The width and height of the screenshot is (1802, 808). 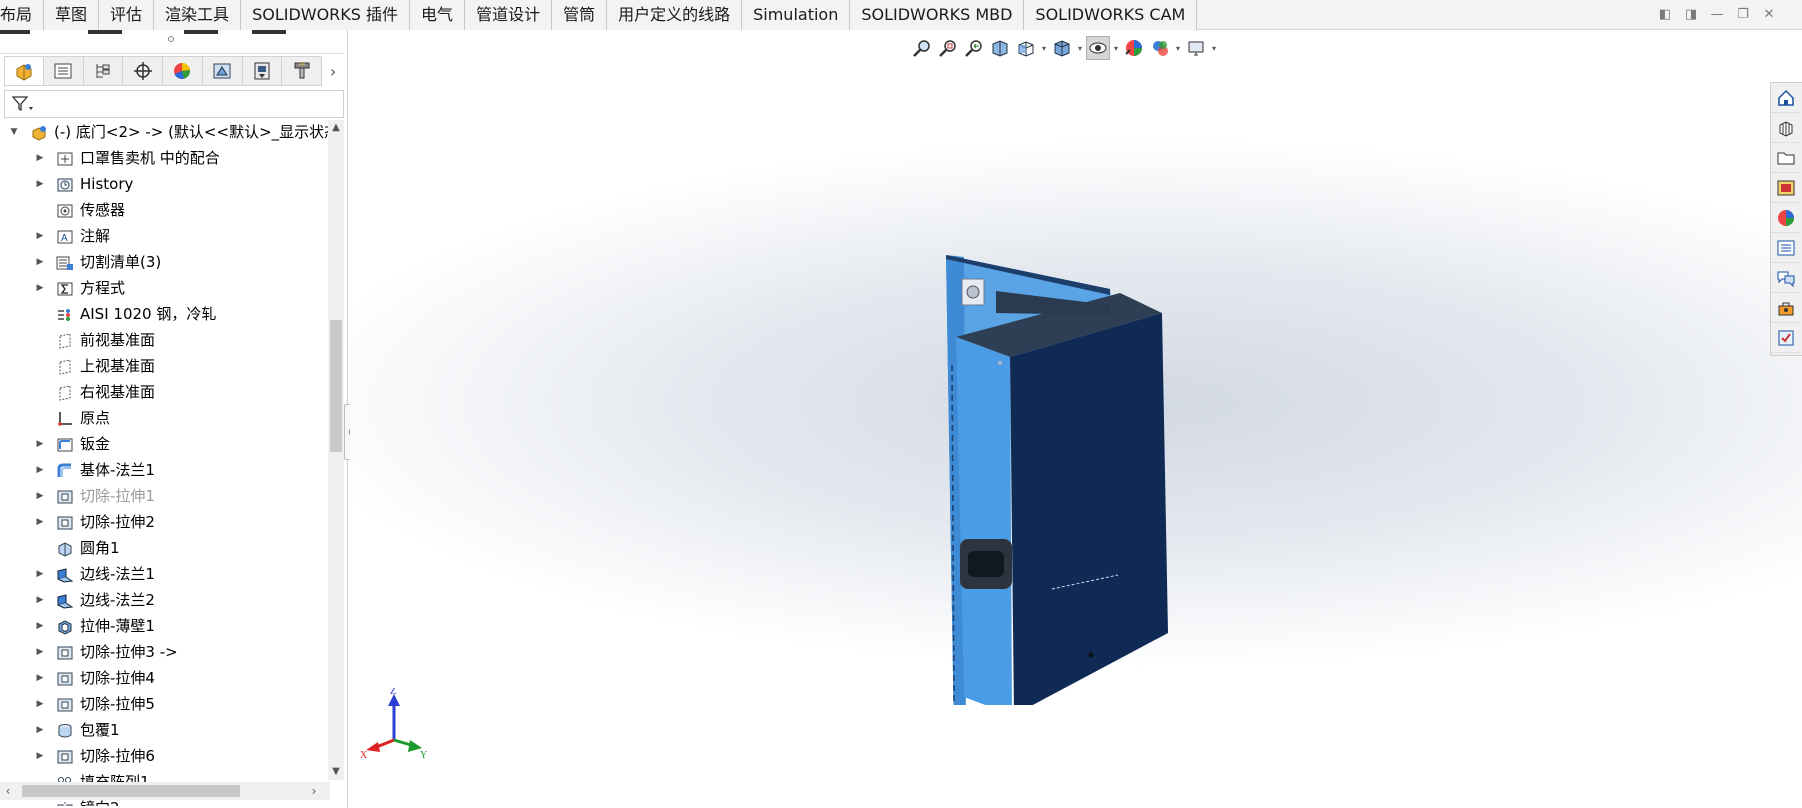 What do you see at coordinates (14, 132) in the screenshot?
I see `collapse-arrow-icon: ▼` at bounding box center [14, 132].